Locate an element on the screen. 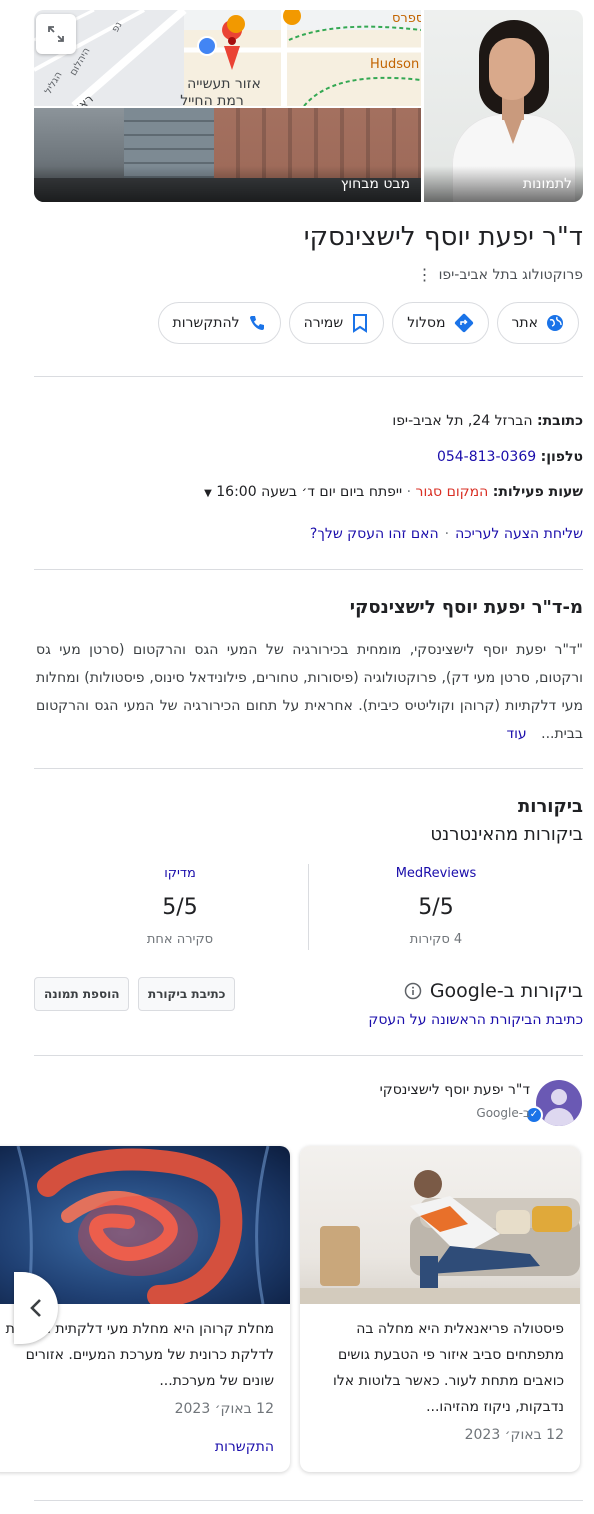  write-review-button: כתיבת ביקורת is located at coordinates (187, 994).